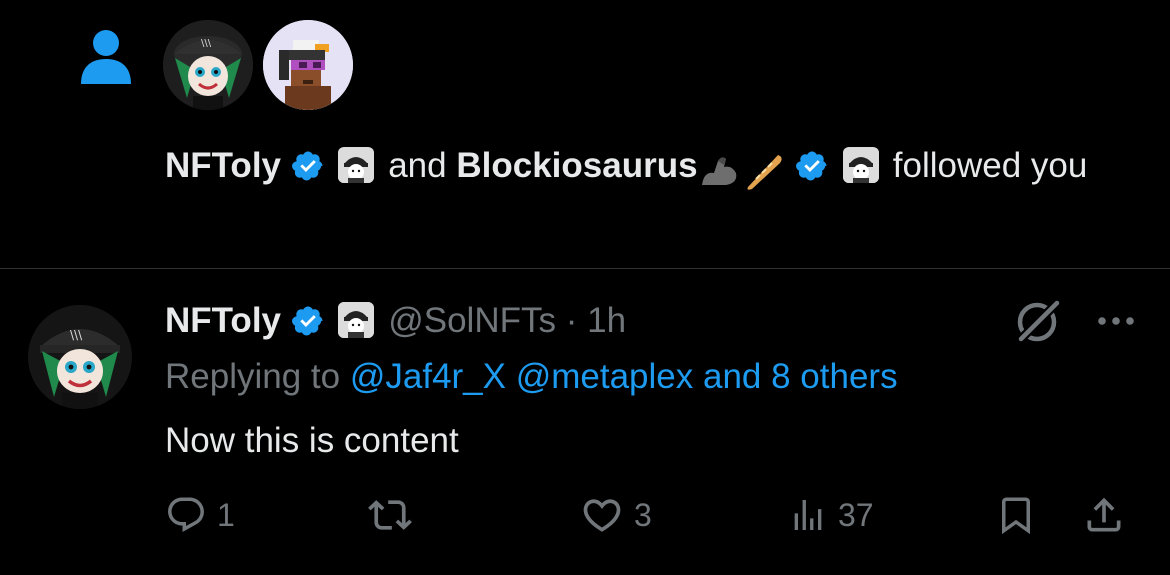 This screenshot has height=575, width=1170. Describe the element at coordinates (253, 376) in the screenshot. I see `replying-prefix: Replying to` at that location.